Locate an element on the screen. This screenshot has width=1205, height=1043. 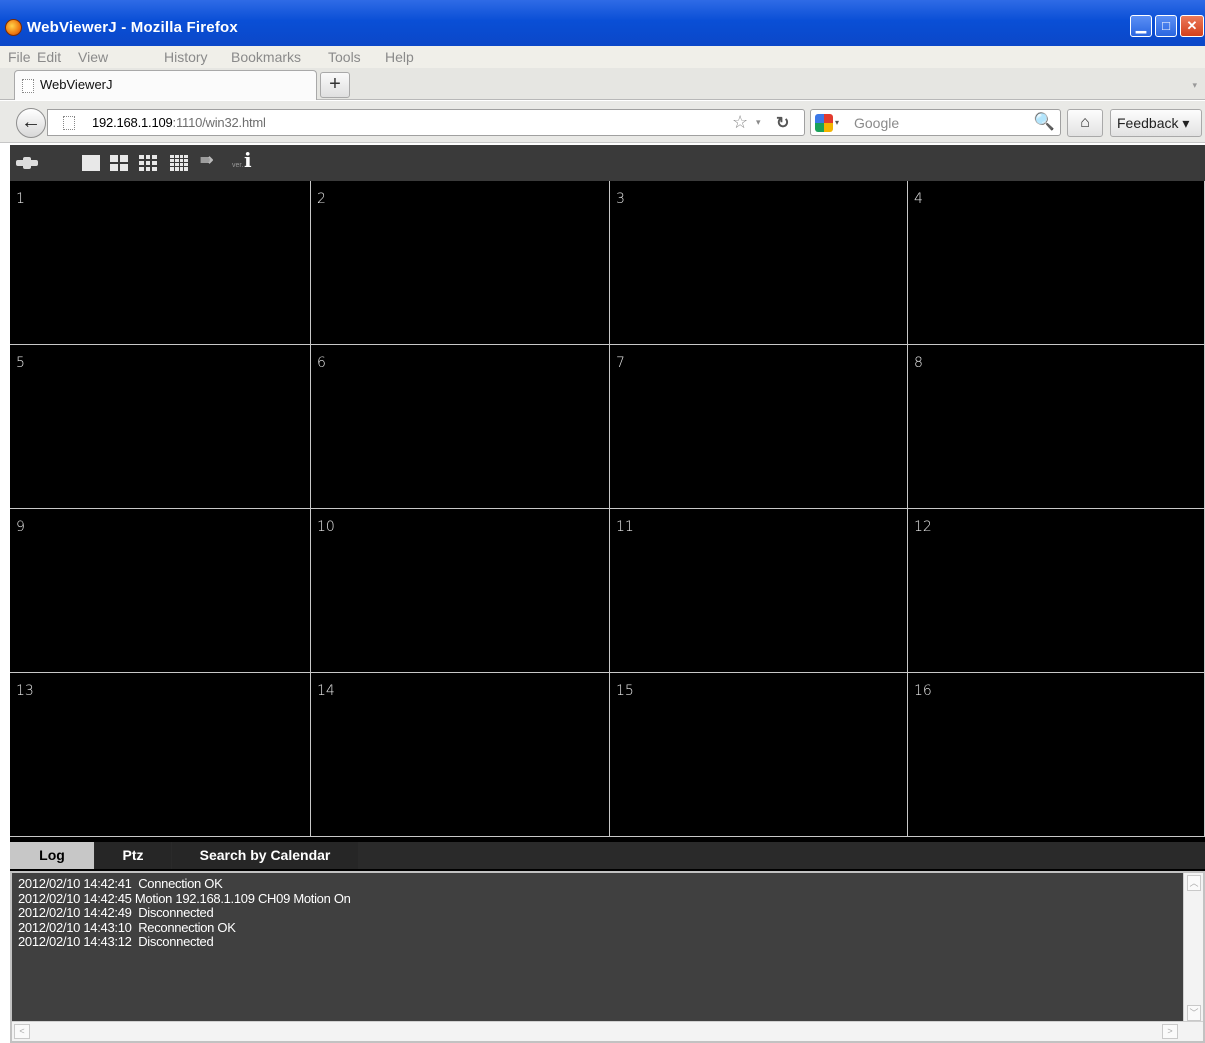
url-path: :1110/win32.html is located at coordinates (219, 122).